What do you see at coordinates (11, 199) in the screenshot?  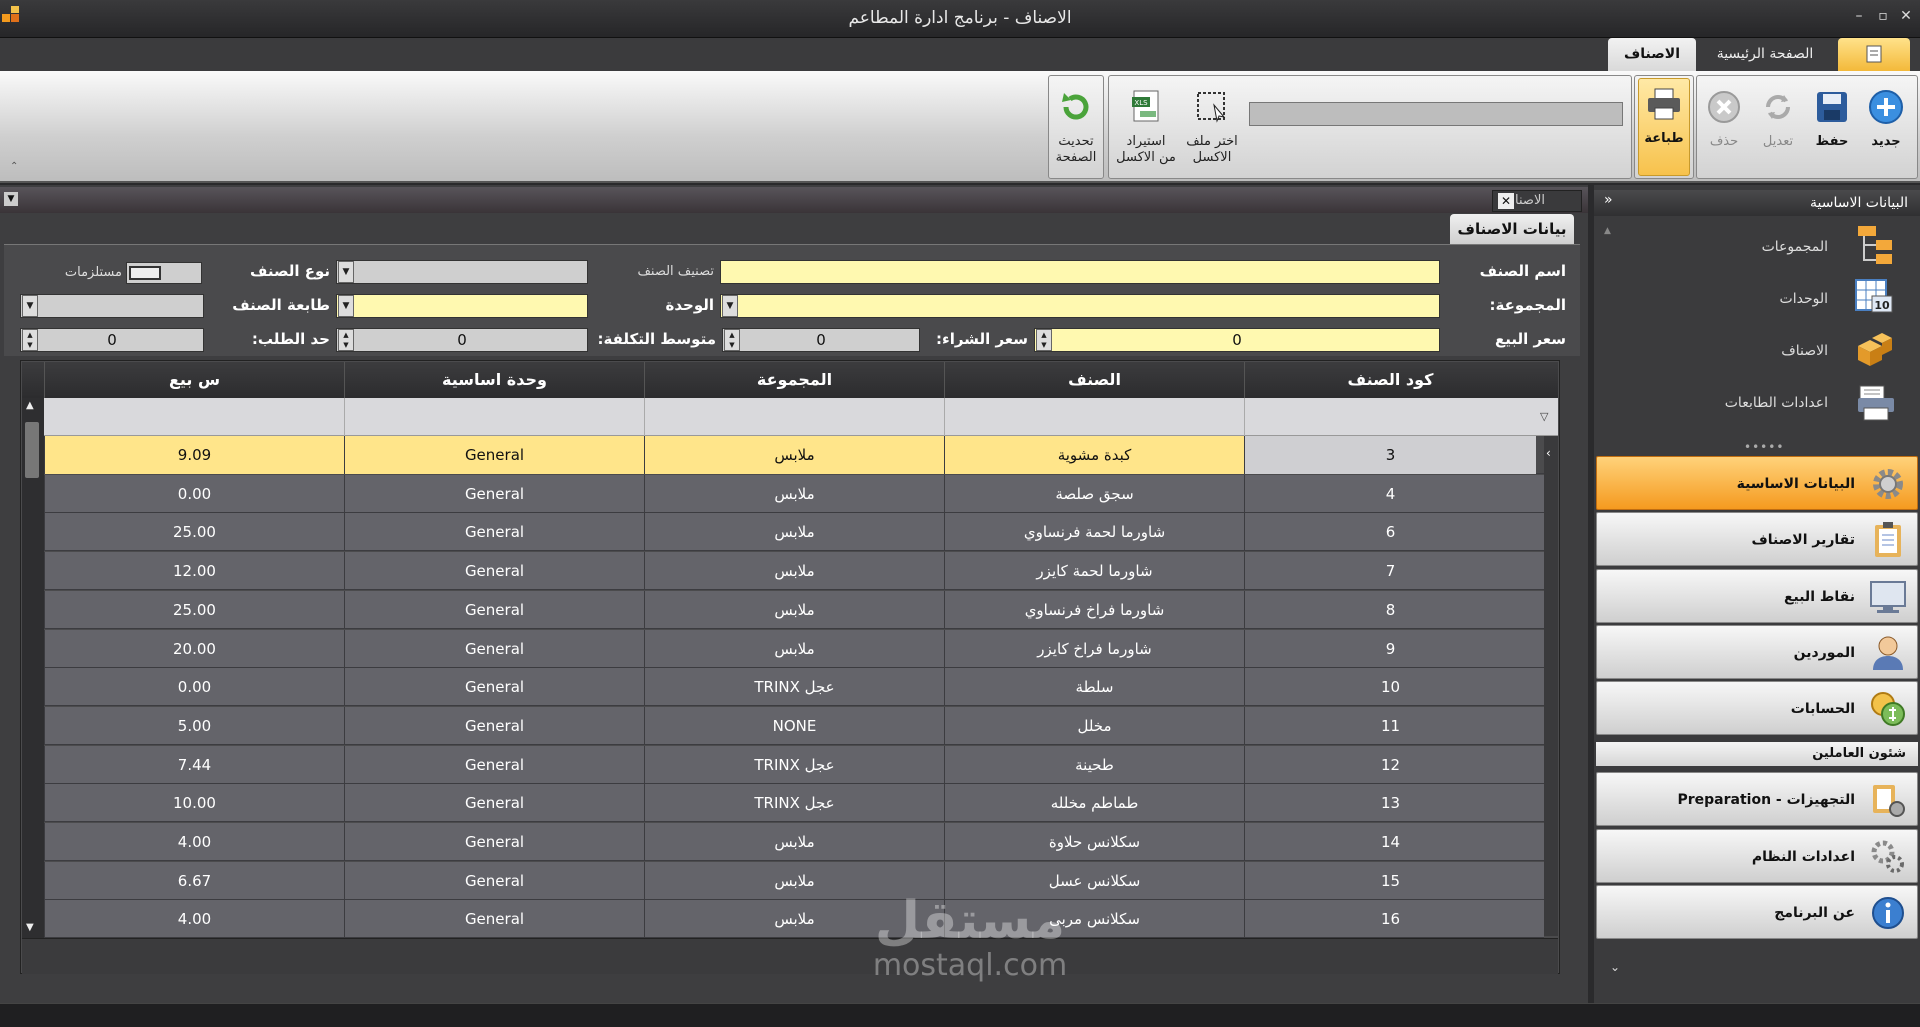 I see `doc-menu-icon: ▼` at bounding box center [11, 199].